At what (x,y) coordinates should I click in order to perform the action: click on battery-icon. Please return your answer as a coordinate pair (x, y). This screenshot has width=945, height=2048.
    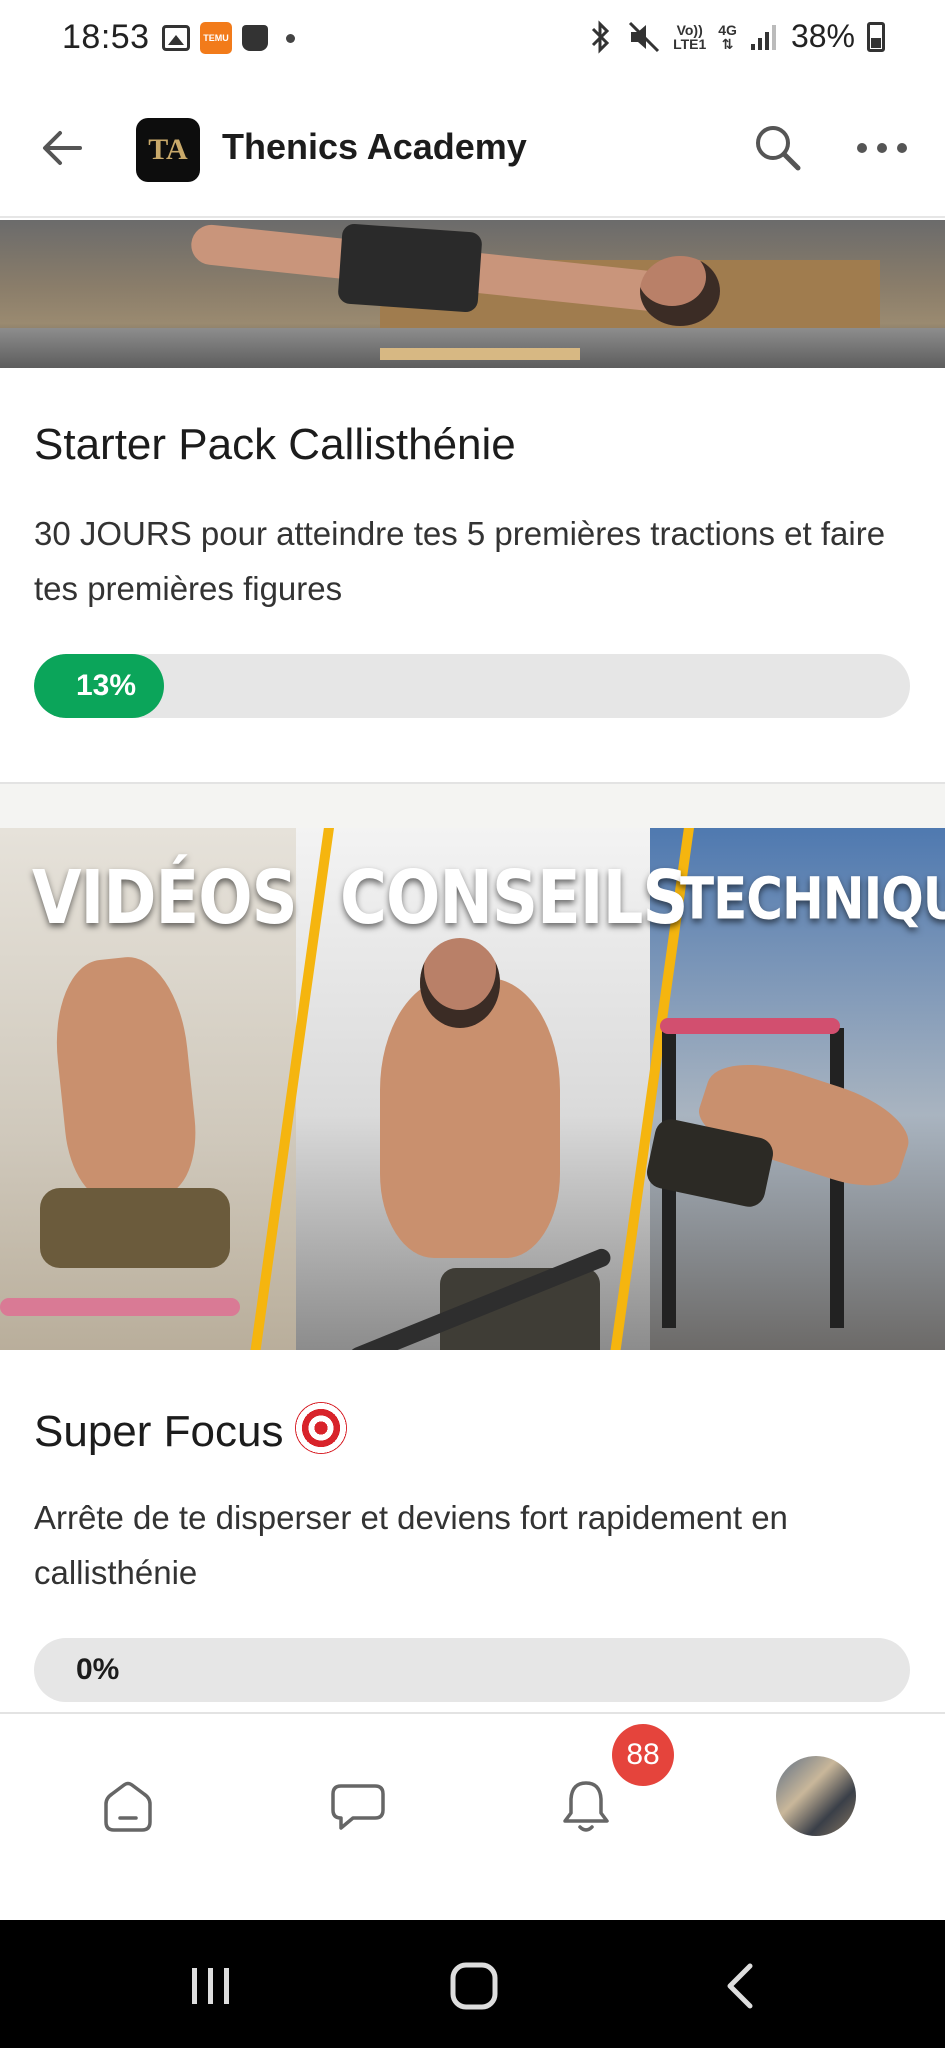
    Looking at the image, I should click on (876, 36).